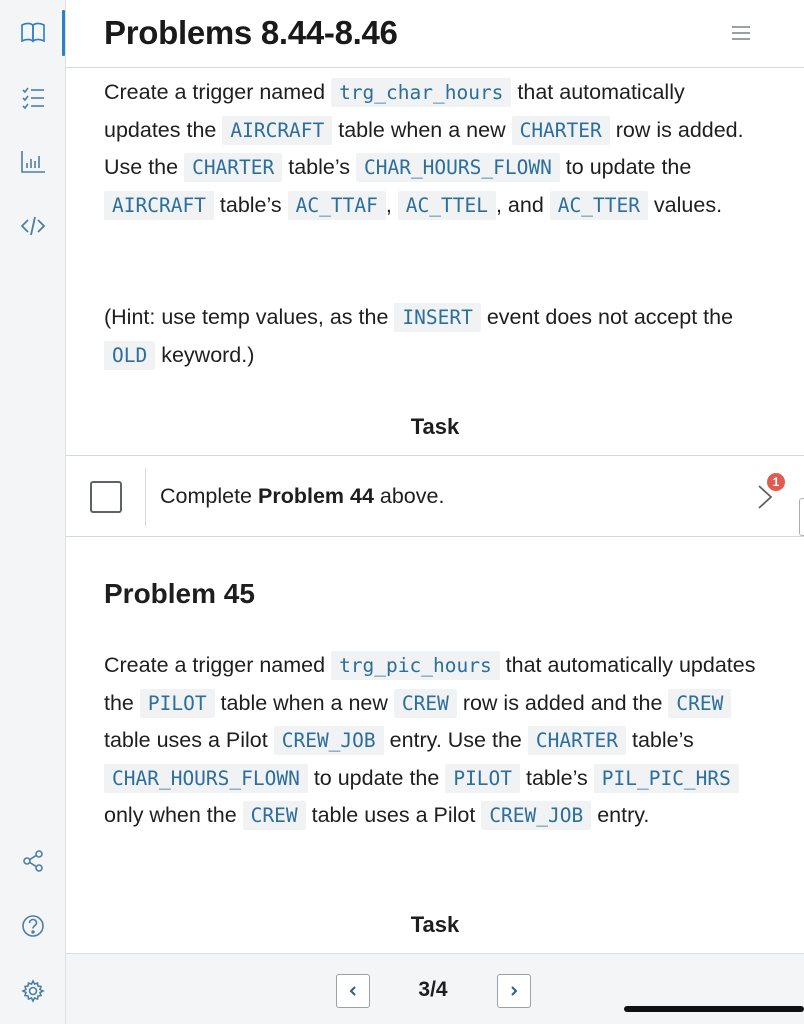 The image size is (804, 1024). What do you see at coordinates (33, 226) in the screenshot?
I see `code-icon` at bounding box center [33, 226].